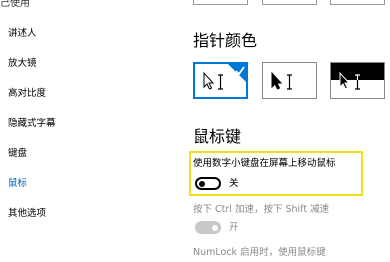 This screenshot has height=262, width=390. Describe the element at coordinates (234, 227) in the screenshot. I see `ctrl-shift-state: 开` at that location.